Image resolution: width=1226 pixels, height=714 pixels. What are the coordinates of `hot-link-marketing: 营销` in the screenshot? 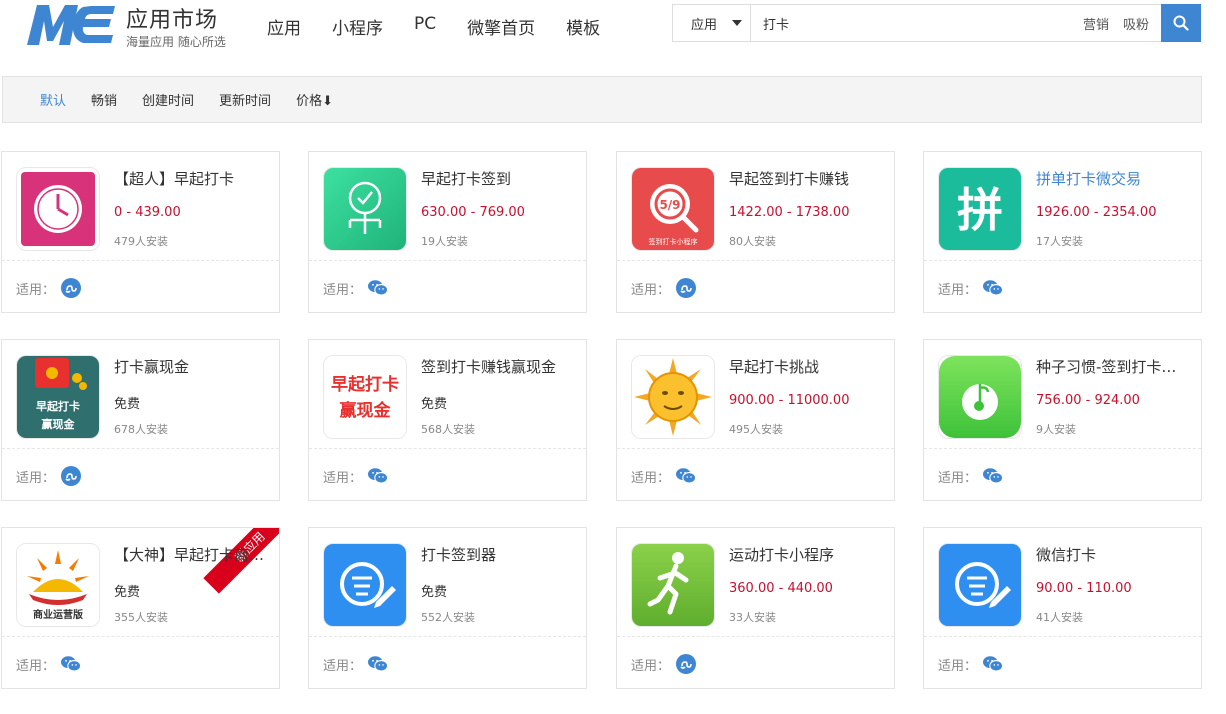 It's located at (1096, 23).